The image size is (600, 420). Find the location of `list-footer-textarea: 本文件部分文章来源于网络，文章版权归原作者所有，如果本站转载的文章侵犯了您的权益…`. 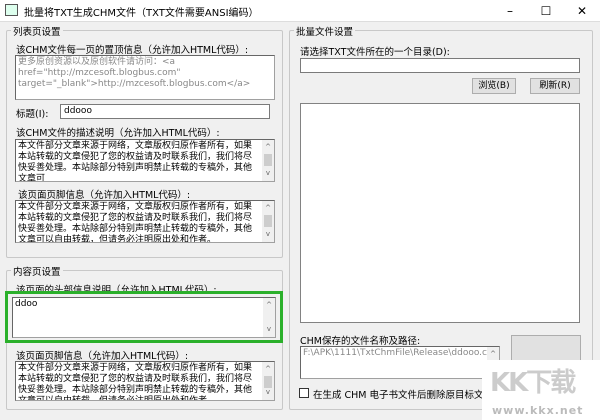

list-footer-textarea: 本文件部分文章来源于网络，文章版权归原作者所有，如果本站转载的文章侵犯了您的权益… is located at coordinates (145, 221).